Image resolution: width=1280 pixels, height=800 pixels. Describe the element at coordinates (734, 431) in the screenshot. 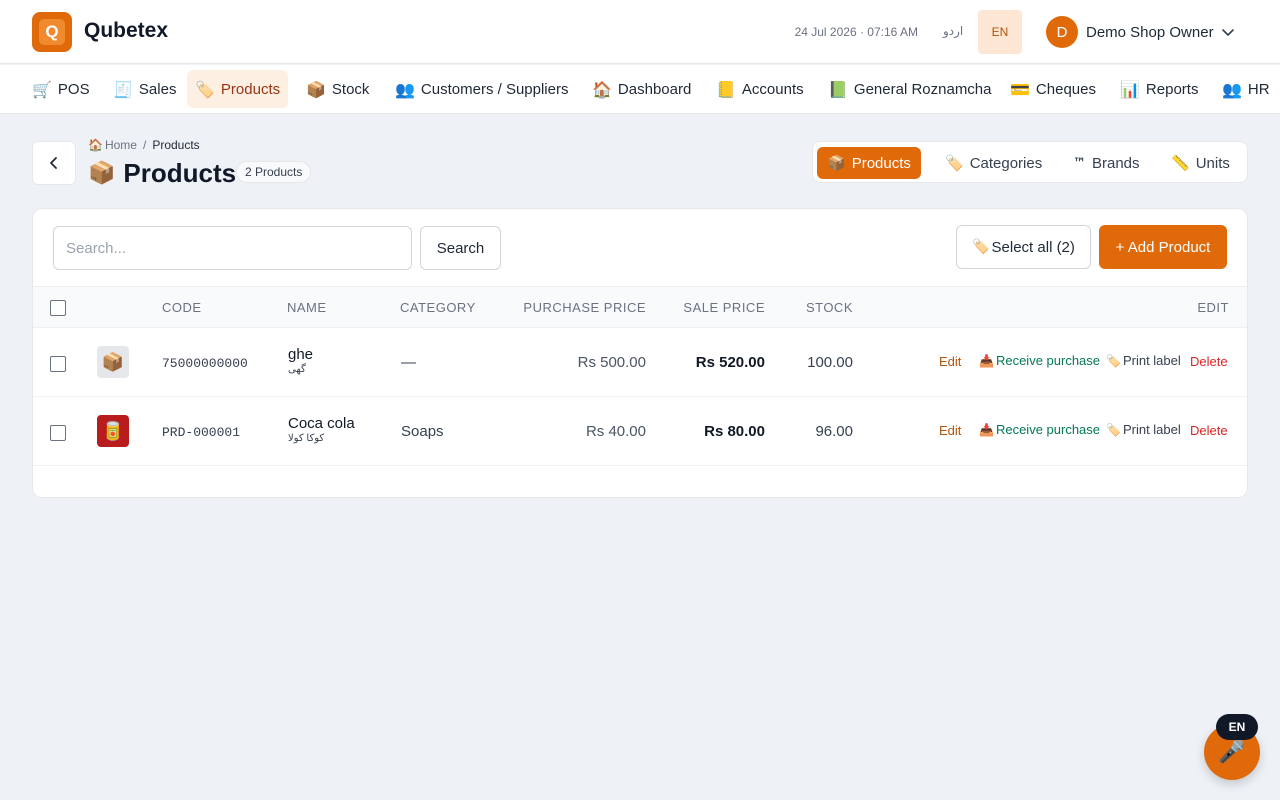

I see `sale-price: Rs 80.00` at that location.